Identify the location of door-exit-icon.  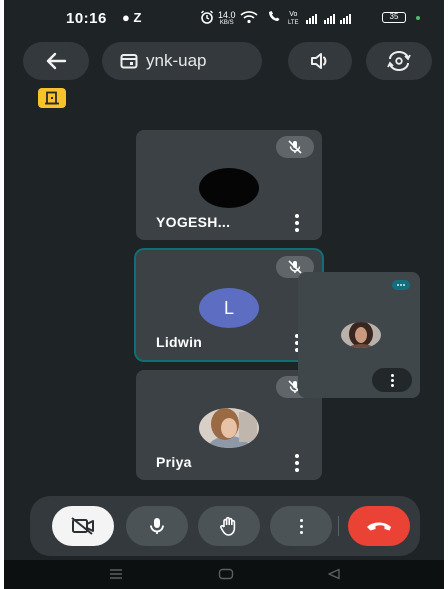
(52, 98).